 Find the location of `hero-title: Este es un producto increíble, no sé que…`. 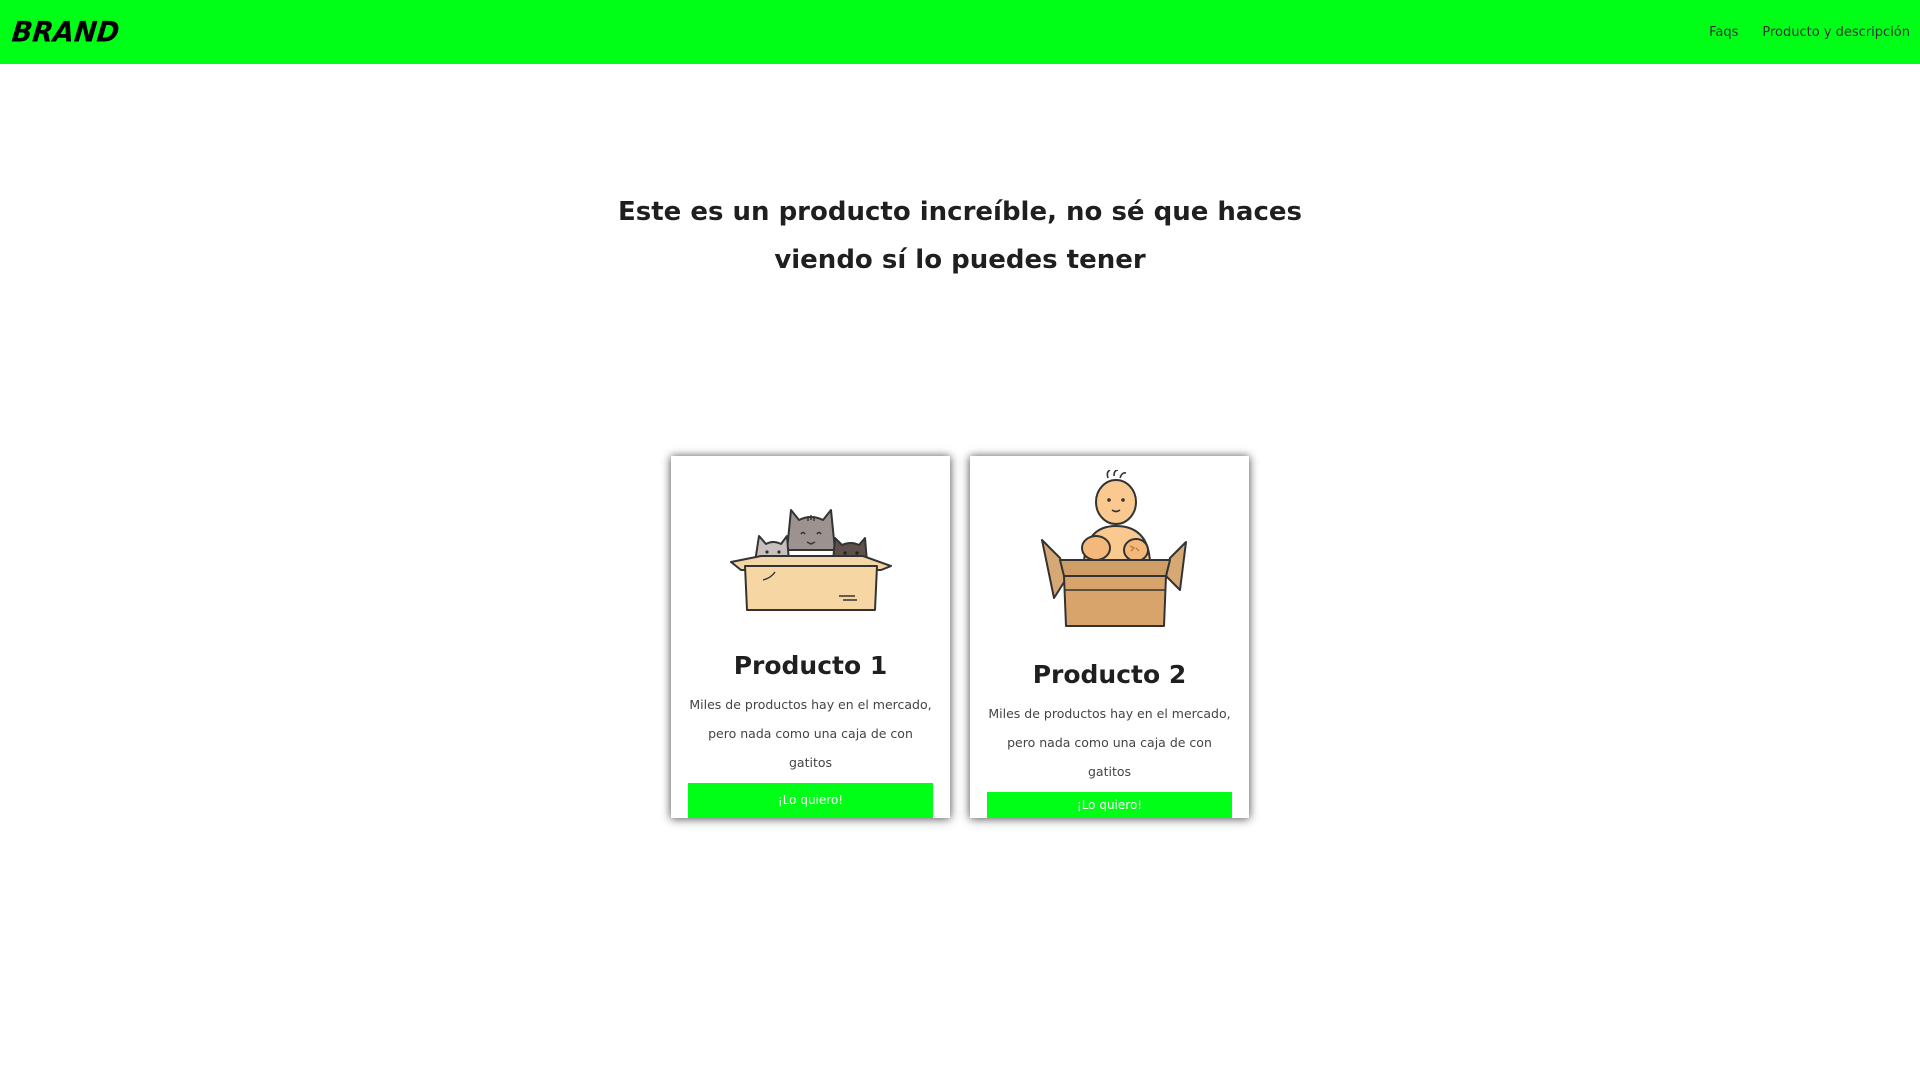

hero-title: Este es un producto increíble, no sé que… is located at coordinates (960, 236).